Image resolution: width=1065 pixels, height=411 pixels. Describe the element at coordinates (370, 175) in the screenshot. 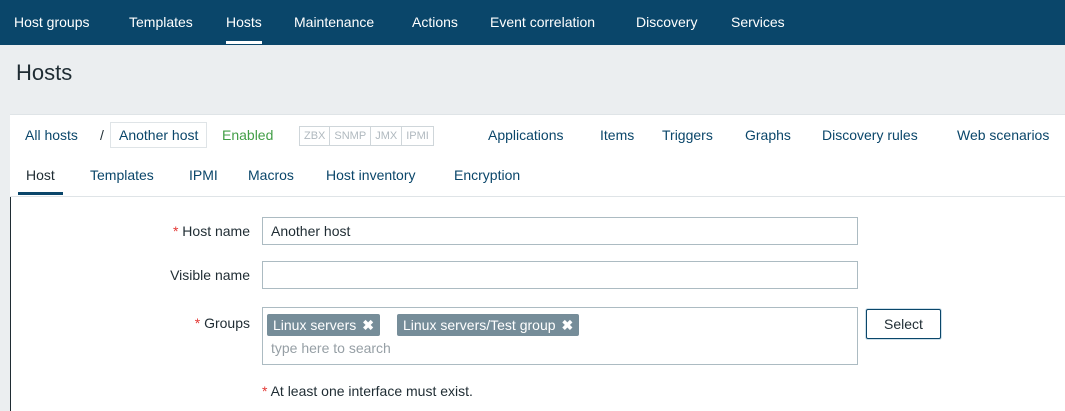

I see `tab-host-inventory: Host inventory` at that location.